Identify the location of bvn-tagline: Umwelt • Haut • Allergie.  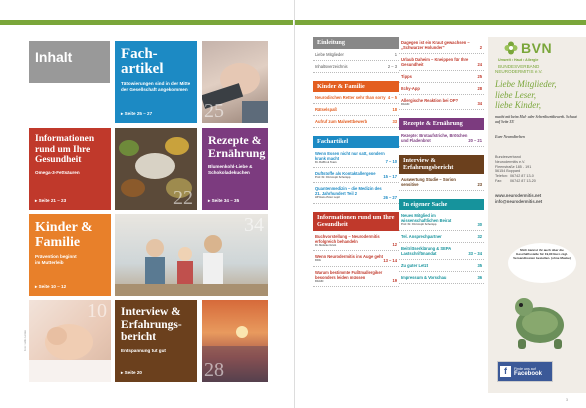
(518, 60).